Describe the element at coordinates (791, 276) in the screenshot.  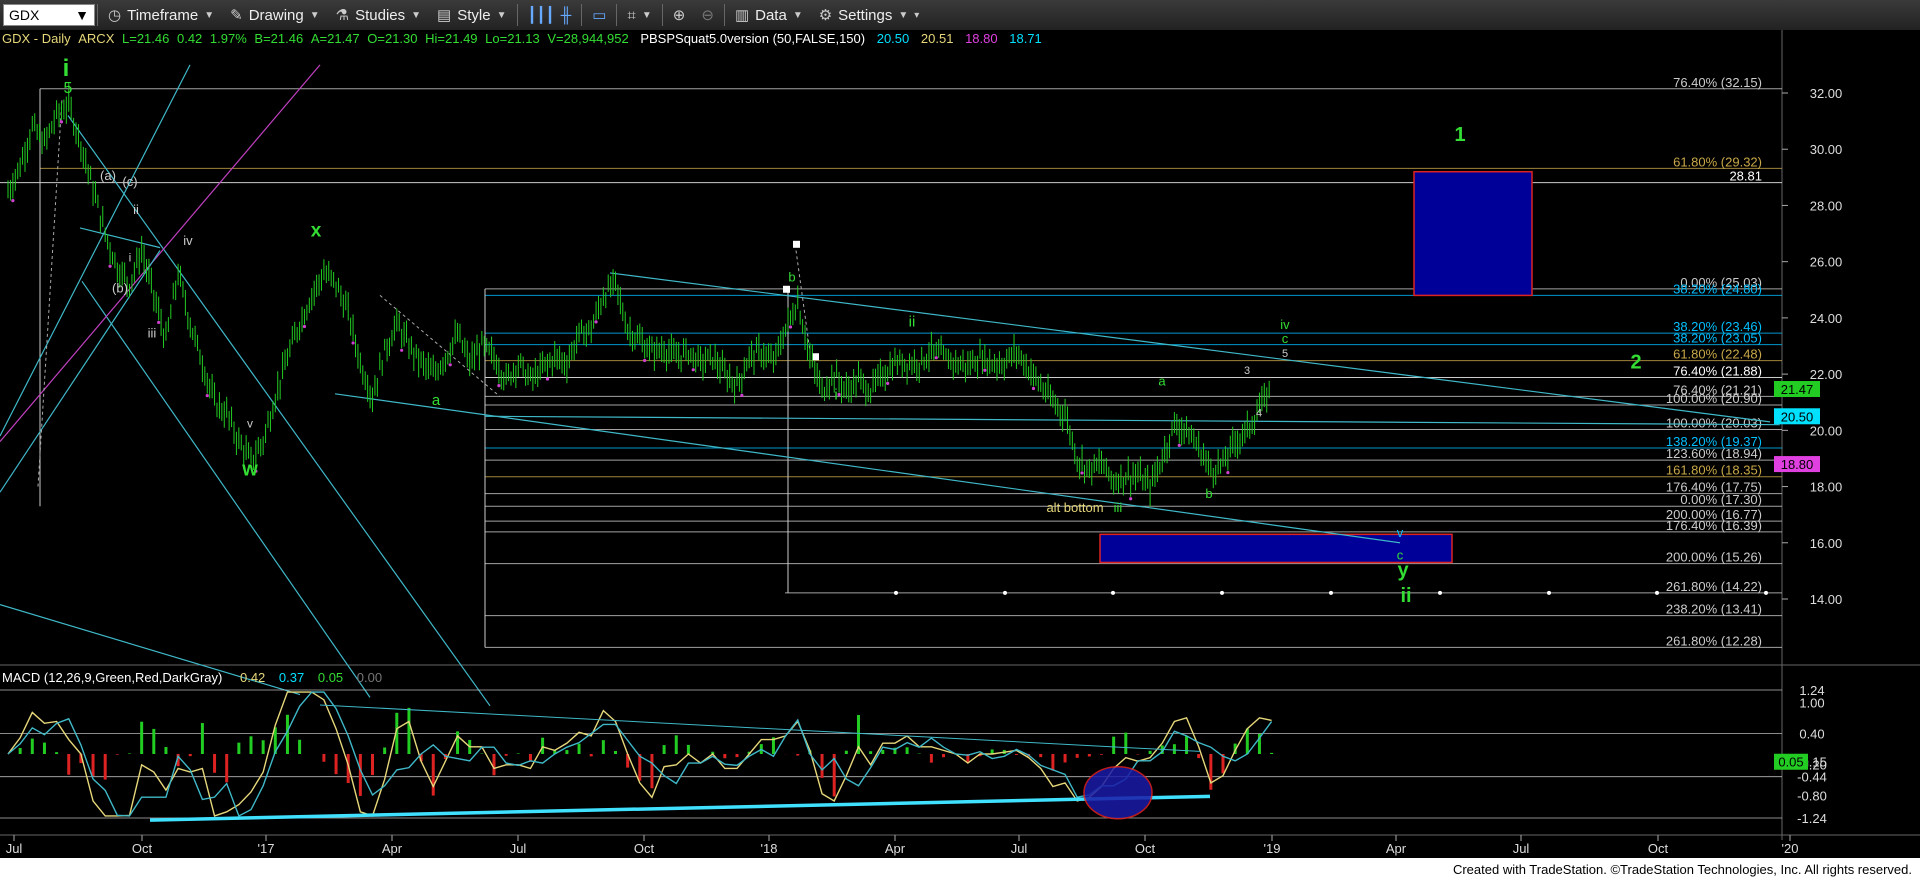
I see `wave-label: b` at that location.